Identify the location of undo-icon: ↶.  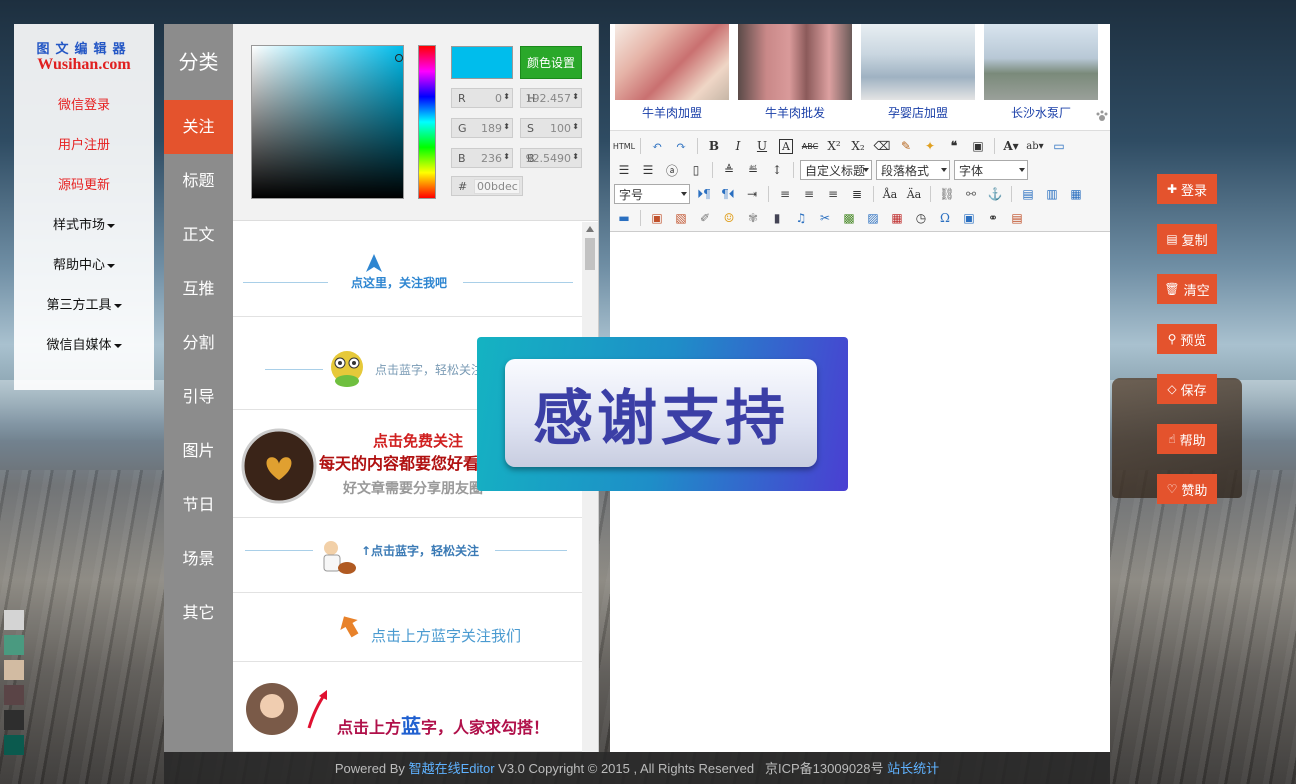
(657, 146).